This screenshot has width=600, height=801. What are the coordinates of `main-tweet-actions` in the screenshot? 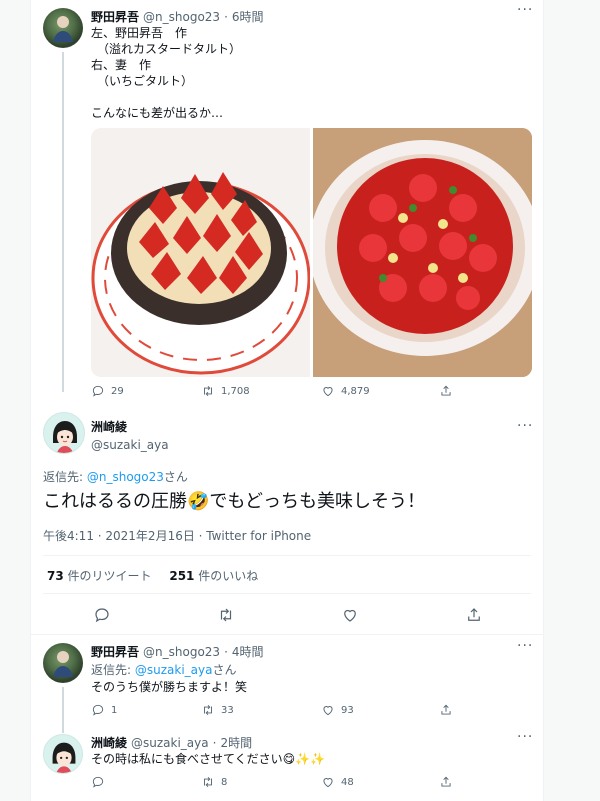 It's located at (288, 615).